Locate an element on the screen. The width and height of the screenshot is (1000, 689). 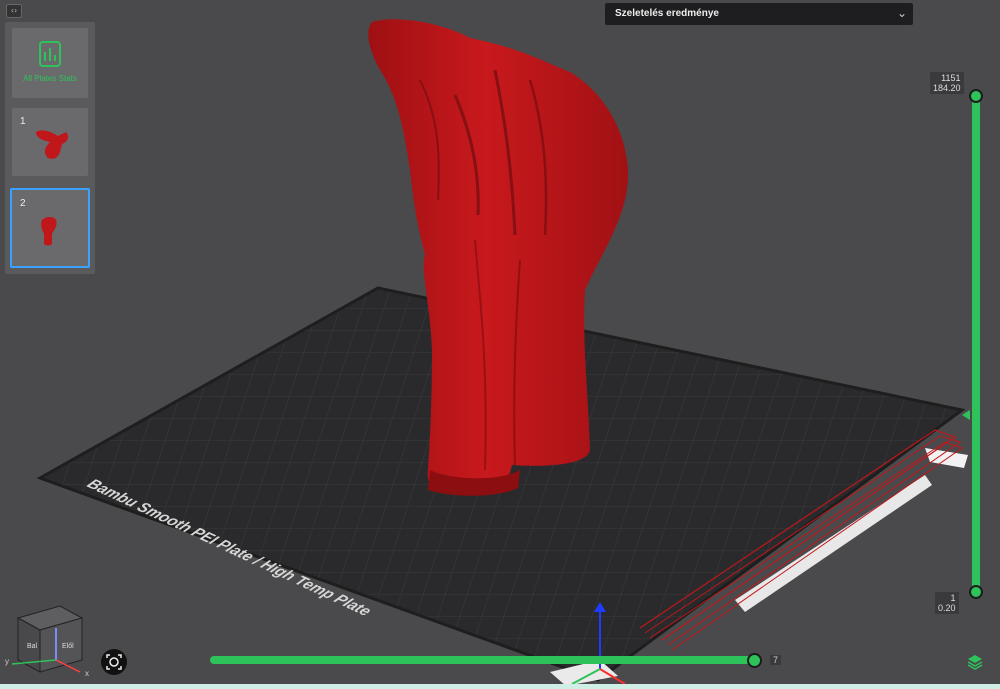
axis-label-x: x is located at coordinates (87, 673).